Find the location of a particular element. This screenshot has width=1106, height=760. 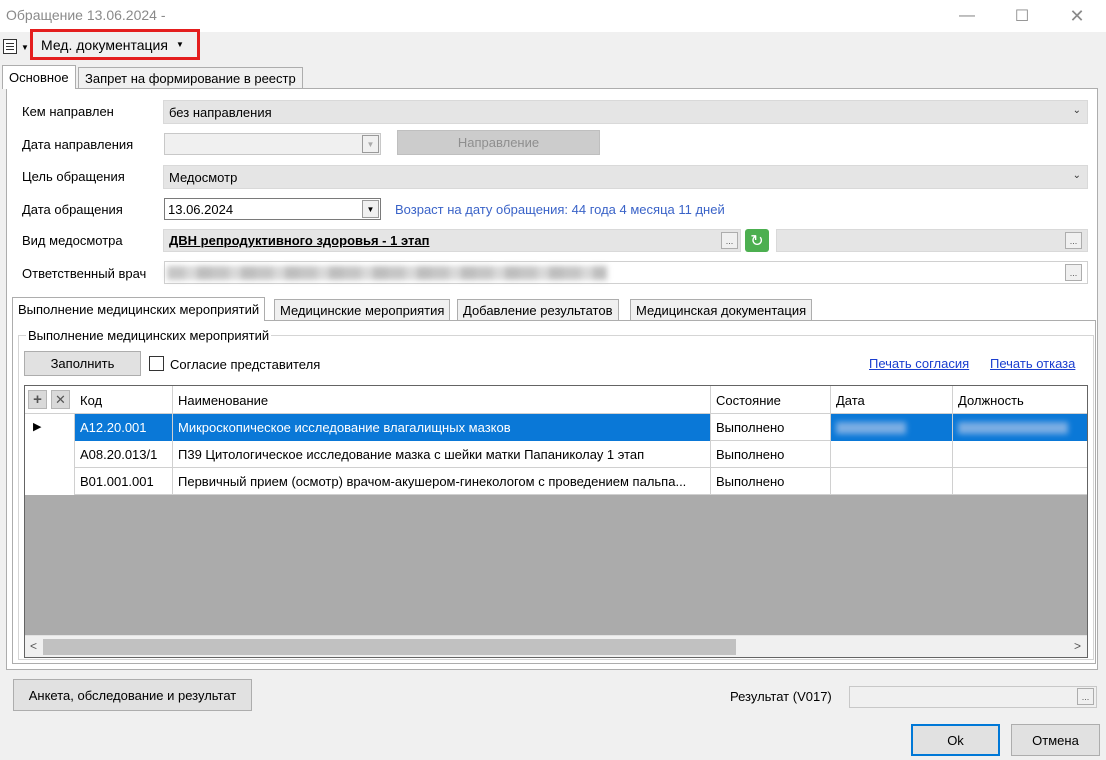

delete-icon: ✕ is located at coordinates (60, 399).